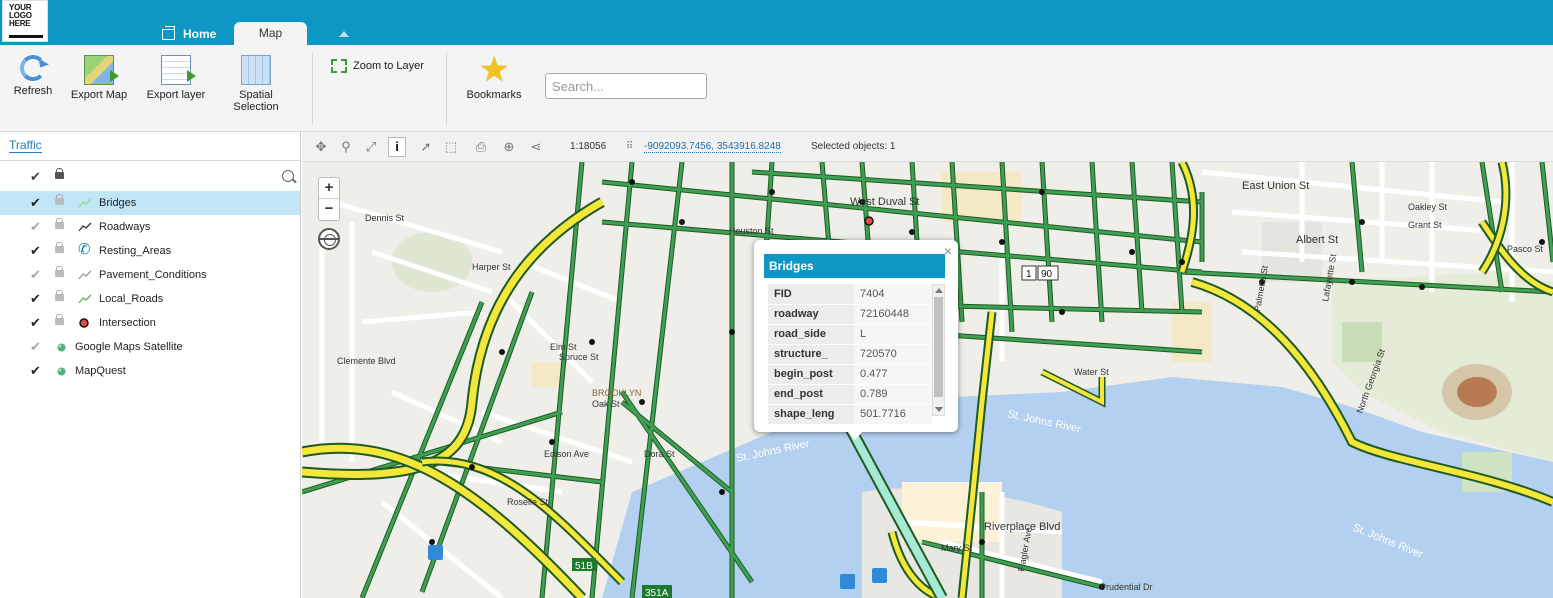  Describe the element at coordinates (446, 89) in the screenshot. I see `ribbon-divider` at that location.